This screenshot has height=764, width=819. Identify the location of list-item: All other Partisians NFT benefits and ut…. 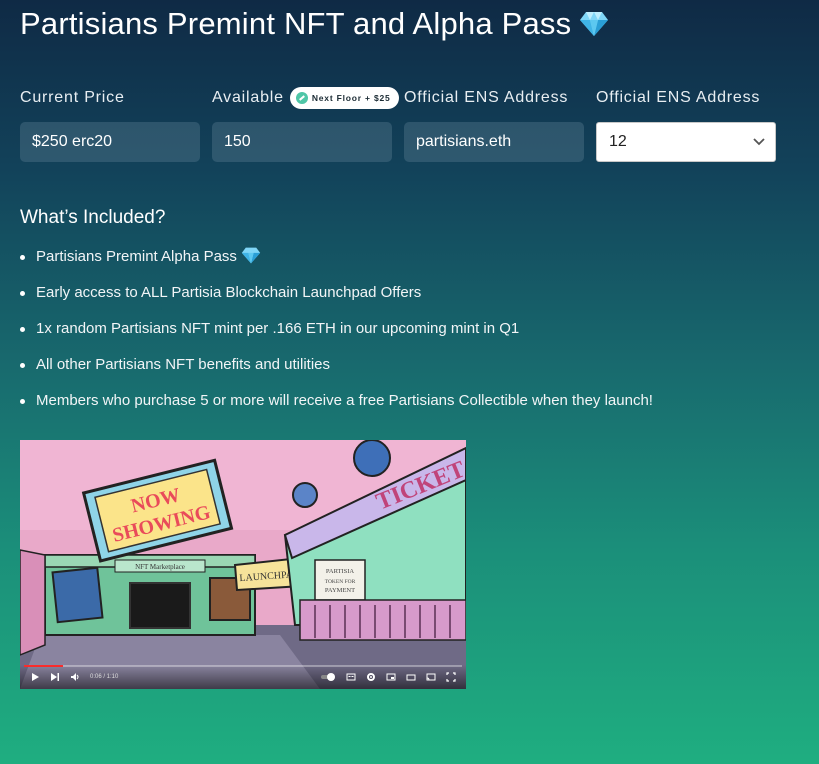
(336, 372).